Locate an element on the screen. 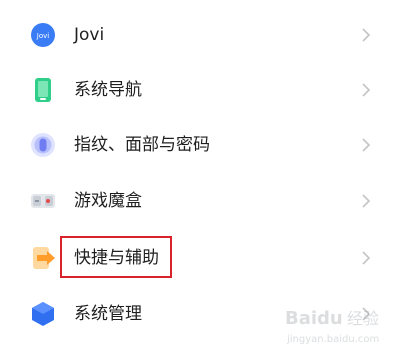 This screenshot has width=401, height=350. svg-text: Jovi is located at coordinates (42, 36).